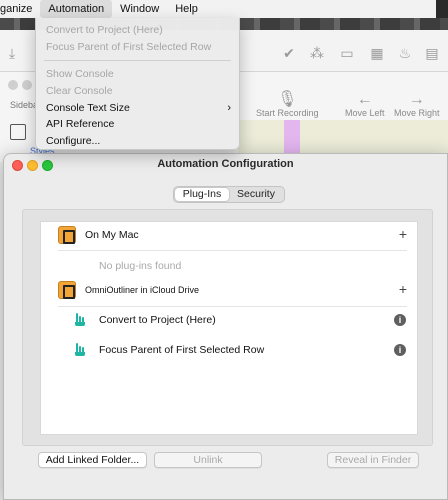 This screenshot has height=500, width=448. What do you see at coordinates (202, 194) in the screenshot?
I see `tab-plug-ins: Plug-Ins` at bounding box center [202, 194].